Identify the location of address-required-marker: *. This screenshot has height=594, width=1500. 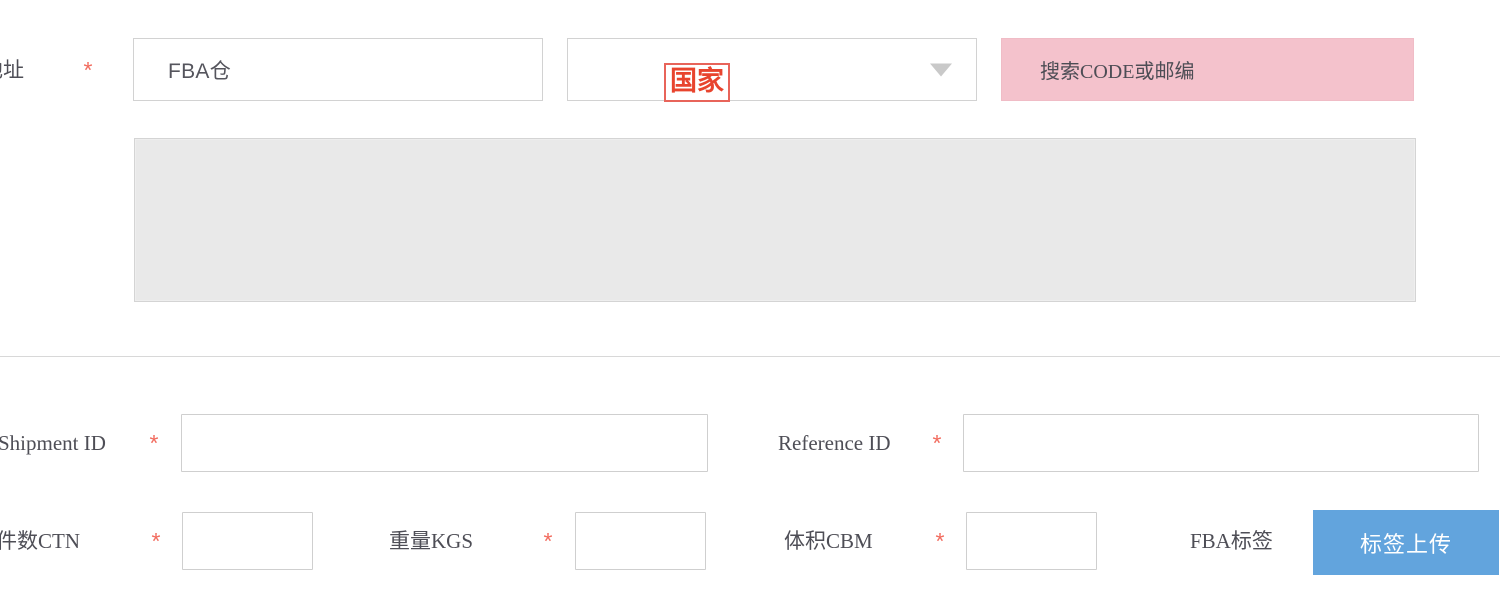
(88, 69).